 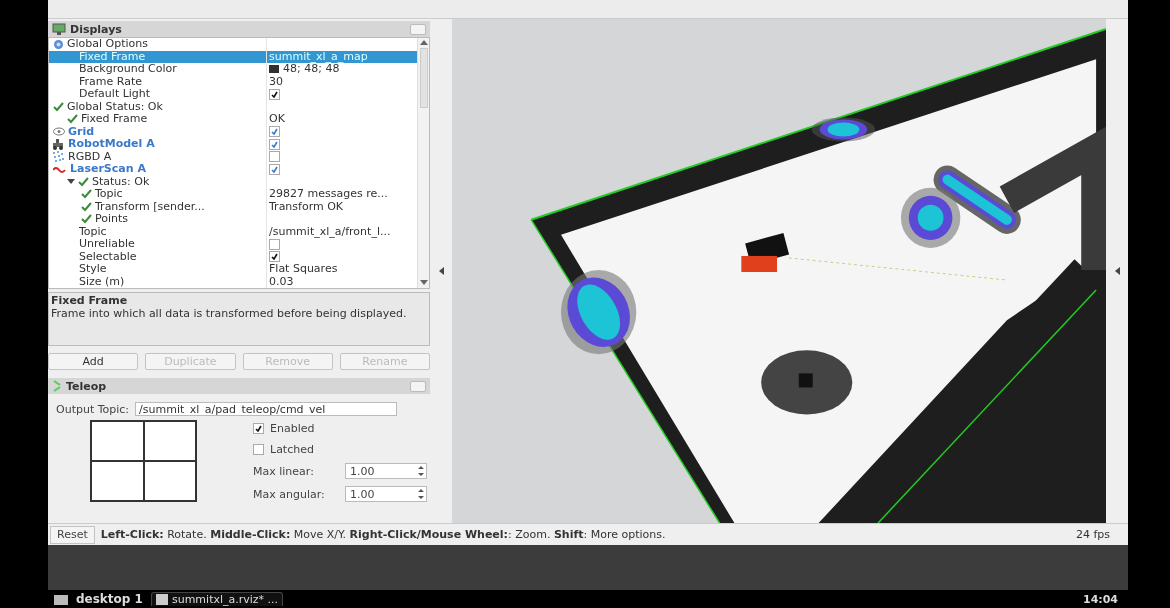 What do you see at coordinates (277, 119) in the screenshot?
I see `property-value: OK` at bounding box center [277, 119].